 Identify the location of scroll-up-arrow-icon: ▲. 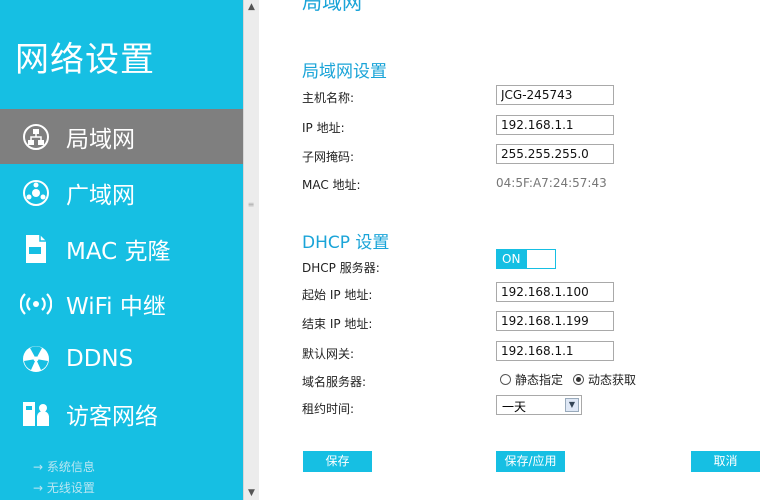
(251, 7).